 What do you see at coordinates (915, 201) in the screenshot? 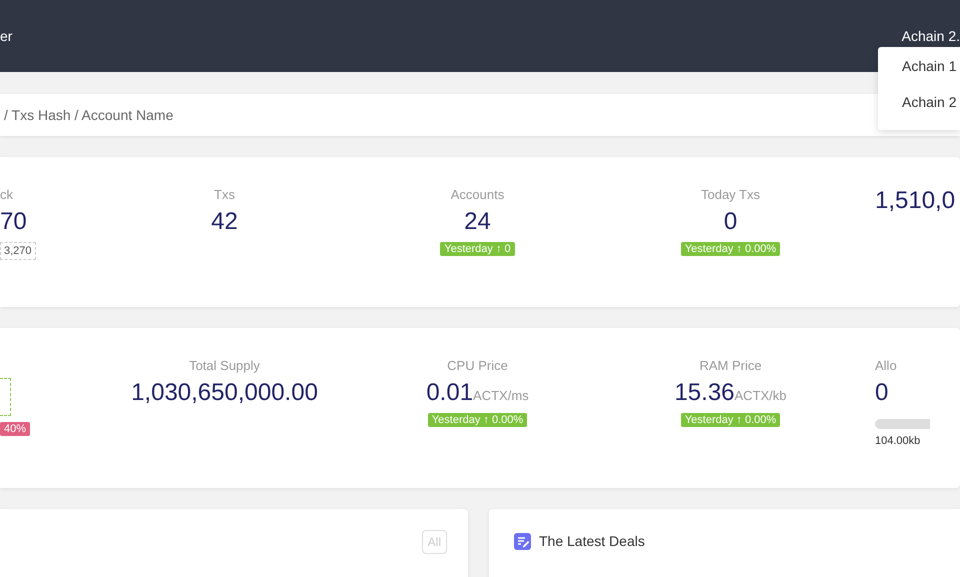
I see `stat-value: 1,510,0` at bounding box center [915, 201].